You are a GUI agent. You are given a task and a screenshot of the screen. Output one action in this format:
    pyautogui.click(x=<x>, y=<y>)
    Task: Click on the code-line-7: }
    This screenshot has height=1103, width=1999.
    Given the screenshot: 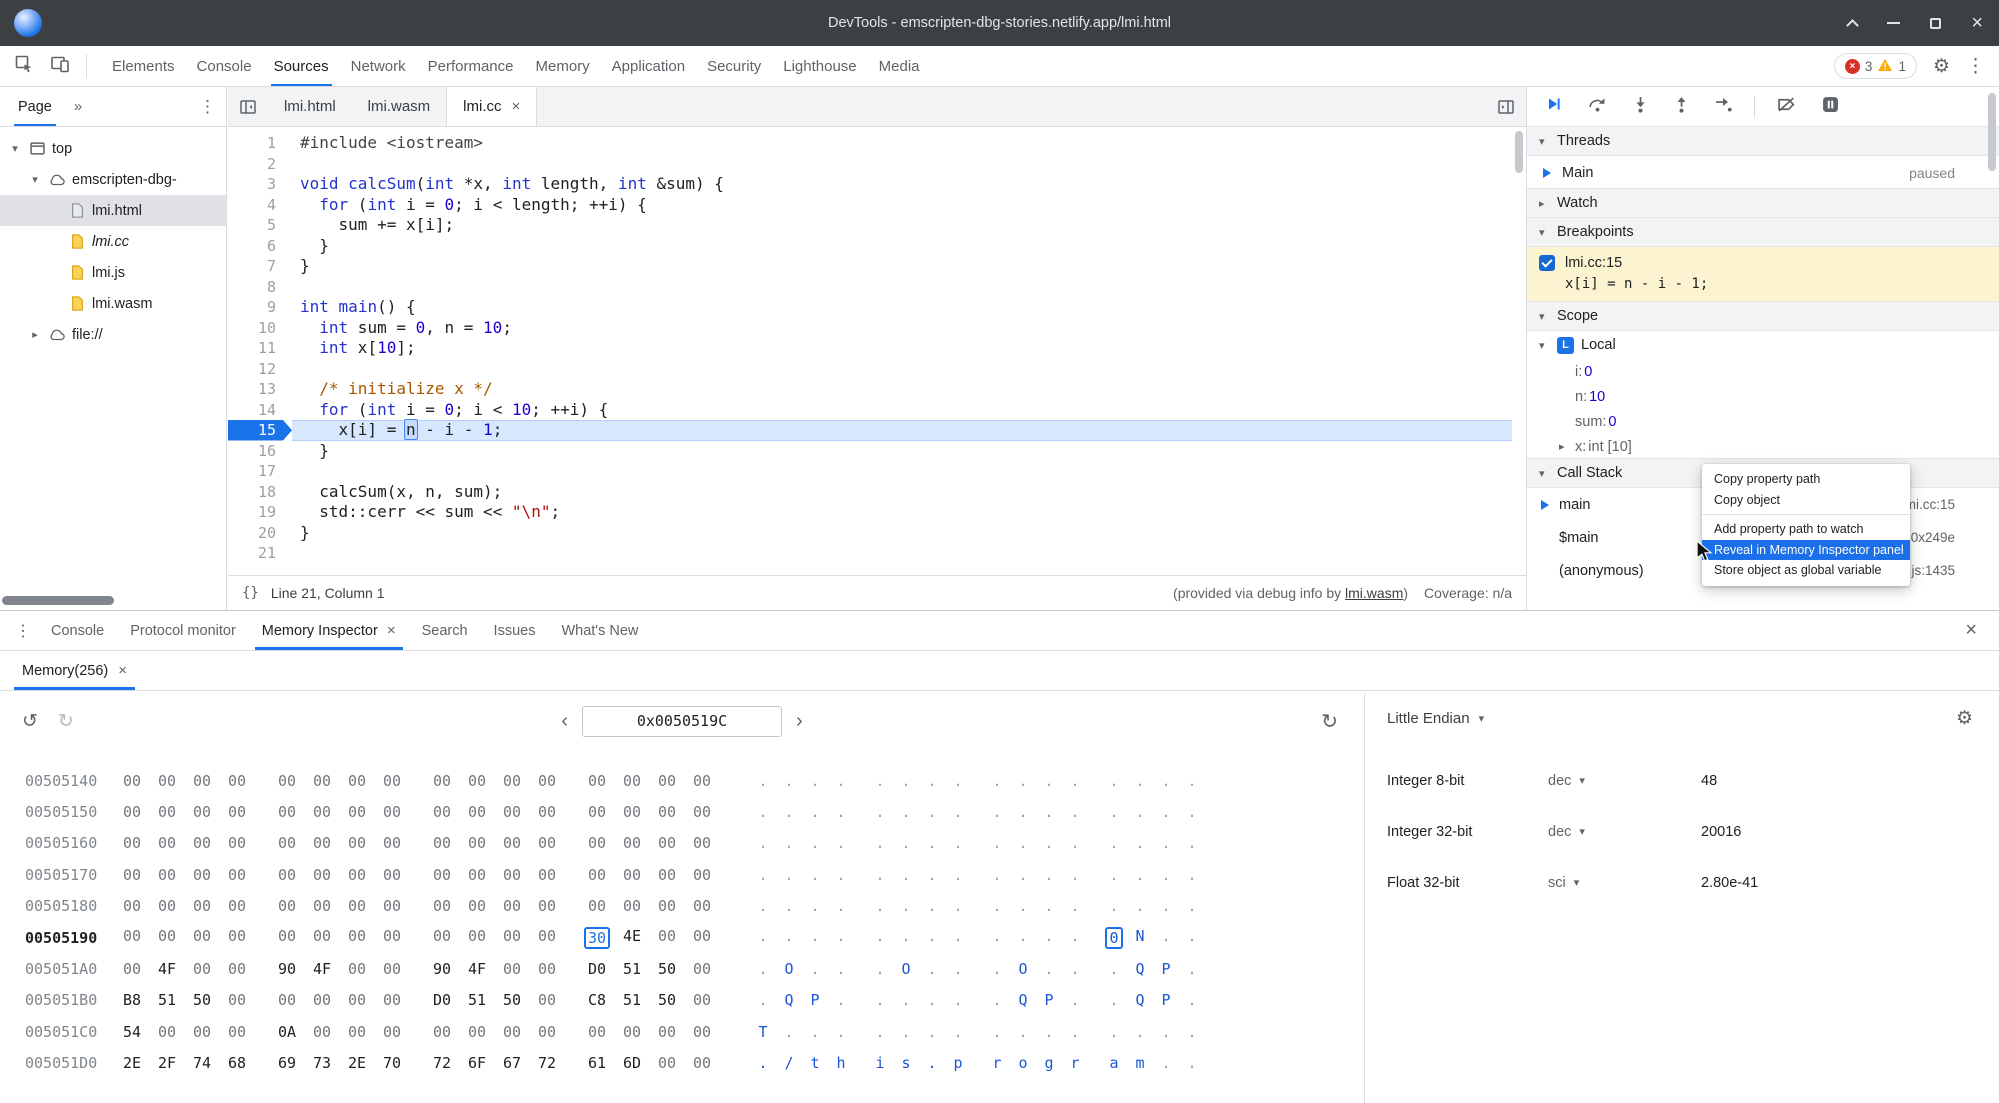 What is the action you would take?
    pyautogui.click(x=902, y=266)
    